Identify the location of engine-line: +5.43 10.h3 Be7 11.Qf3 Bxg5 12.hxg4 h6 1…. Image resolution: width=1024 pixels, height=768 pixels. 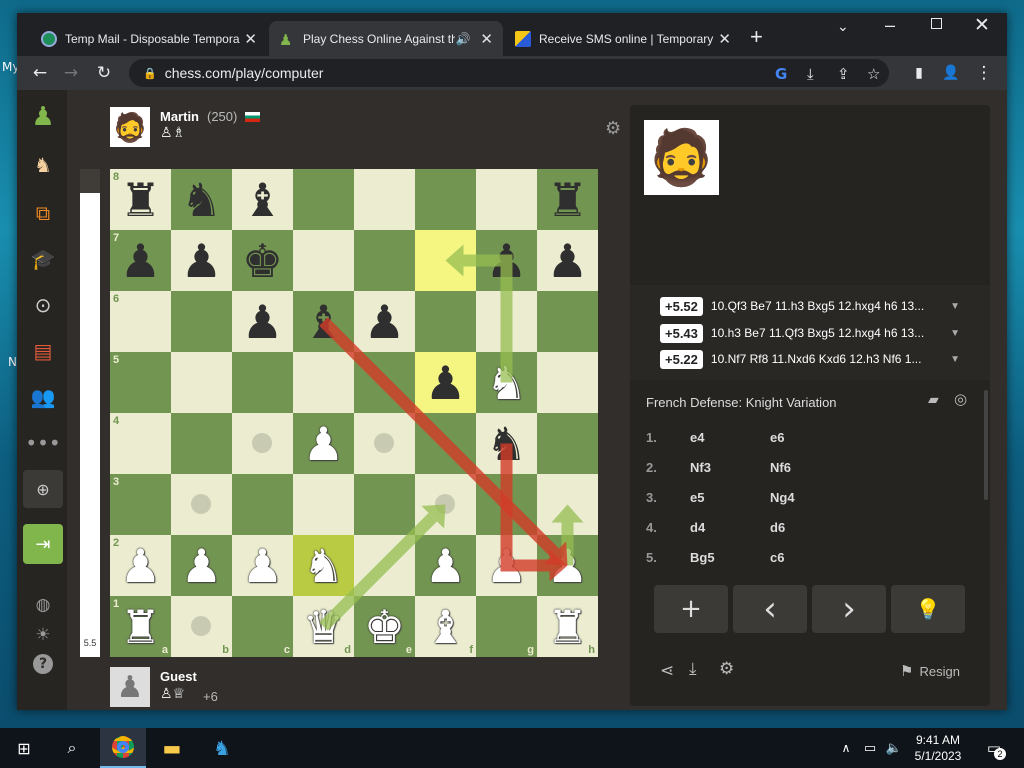
(810, 333).